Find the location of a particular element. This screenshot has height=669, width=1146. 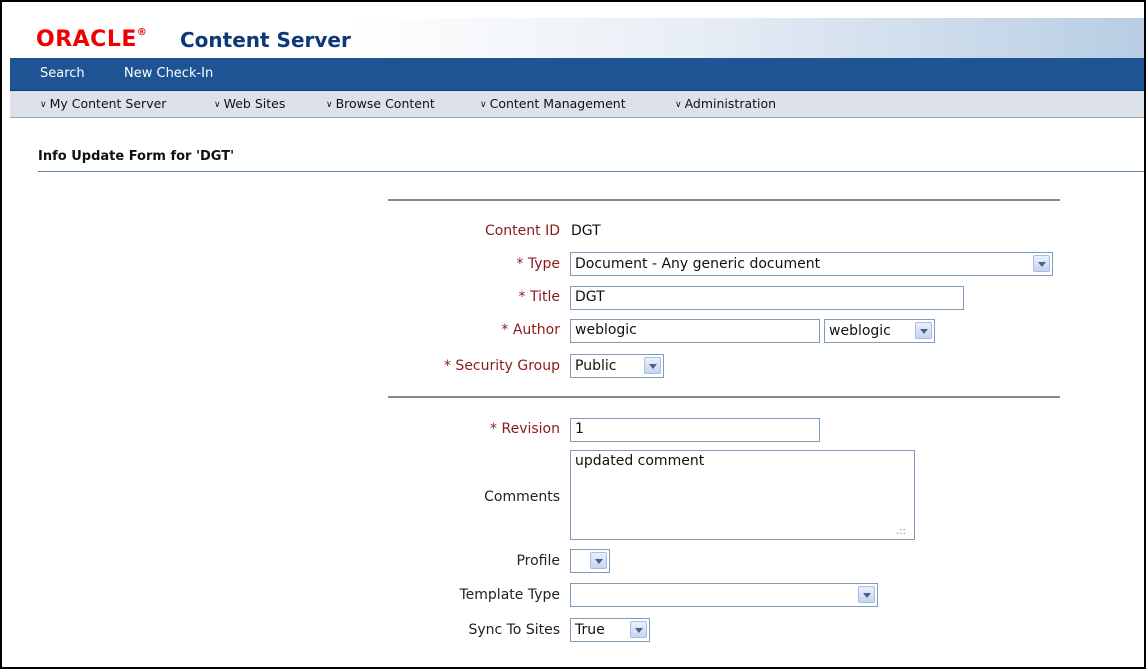

registered-mark: ® is located at coordinates (142, 32).